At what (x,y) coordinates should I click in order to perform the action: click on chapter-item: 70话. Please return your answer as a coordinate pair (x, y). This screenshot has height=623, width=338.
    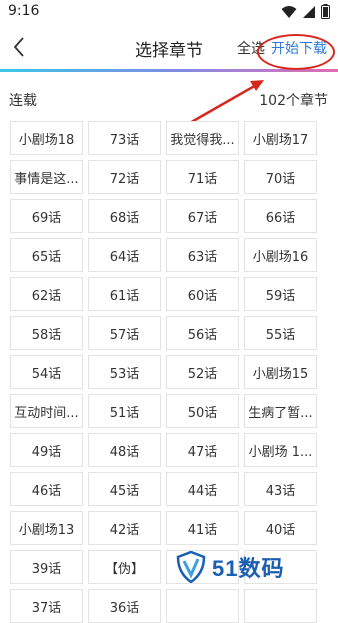
    Looking at the image, I should click on (280, 177).